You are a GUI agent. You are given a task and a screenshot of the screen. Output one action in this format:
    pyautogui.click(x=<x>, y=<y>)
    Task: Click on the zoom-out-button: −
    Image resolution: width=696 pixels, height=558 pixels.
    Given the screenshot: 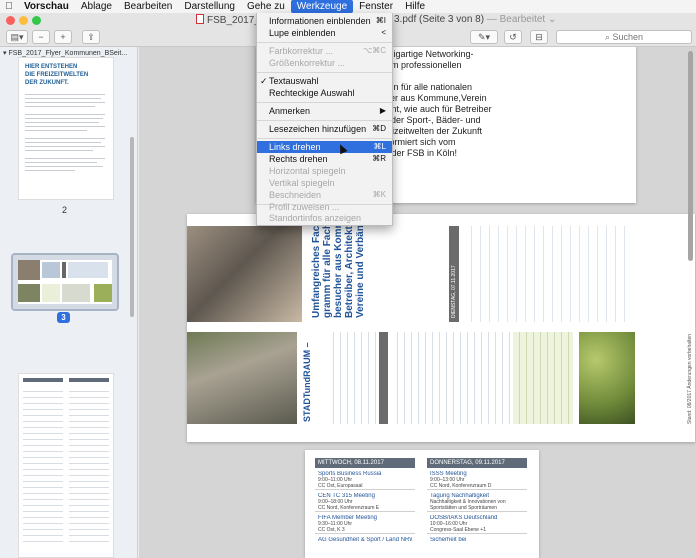 What is the action you would take?
    pyautogui.click(x=41, y=37)
    